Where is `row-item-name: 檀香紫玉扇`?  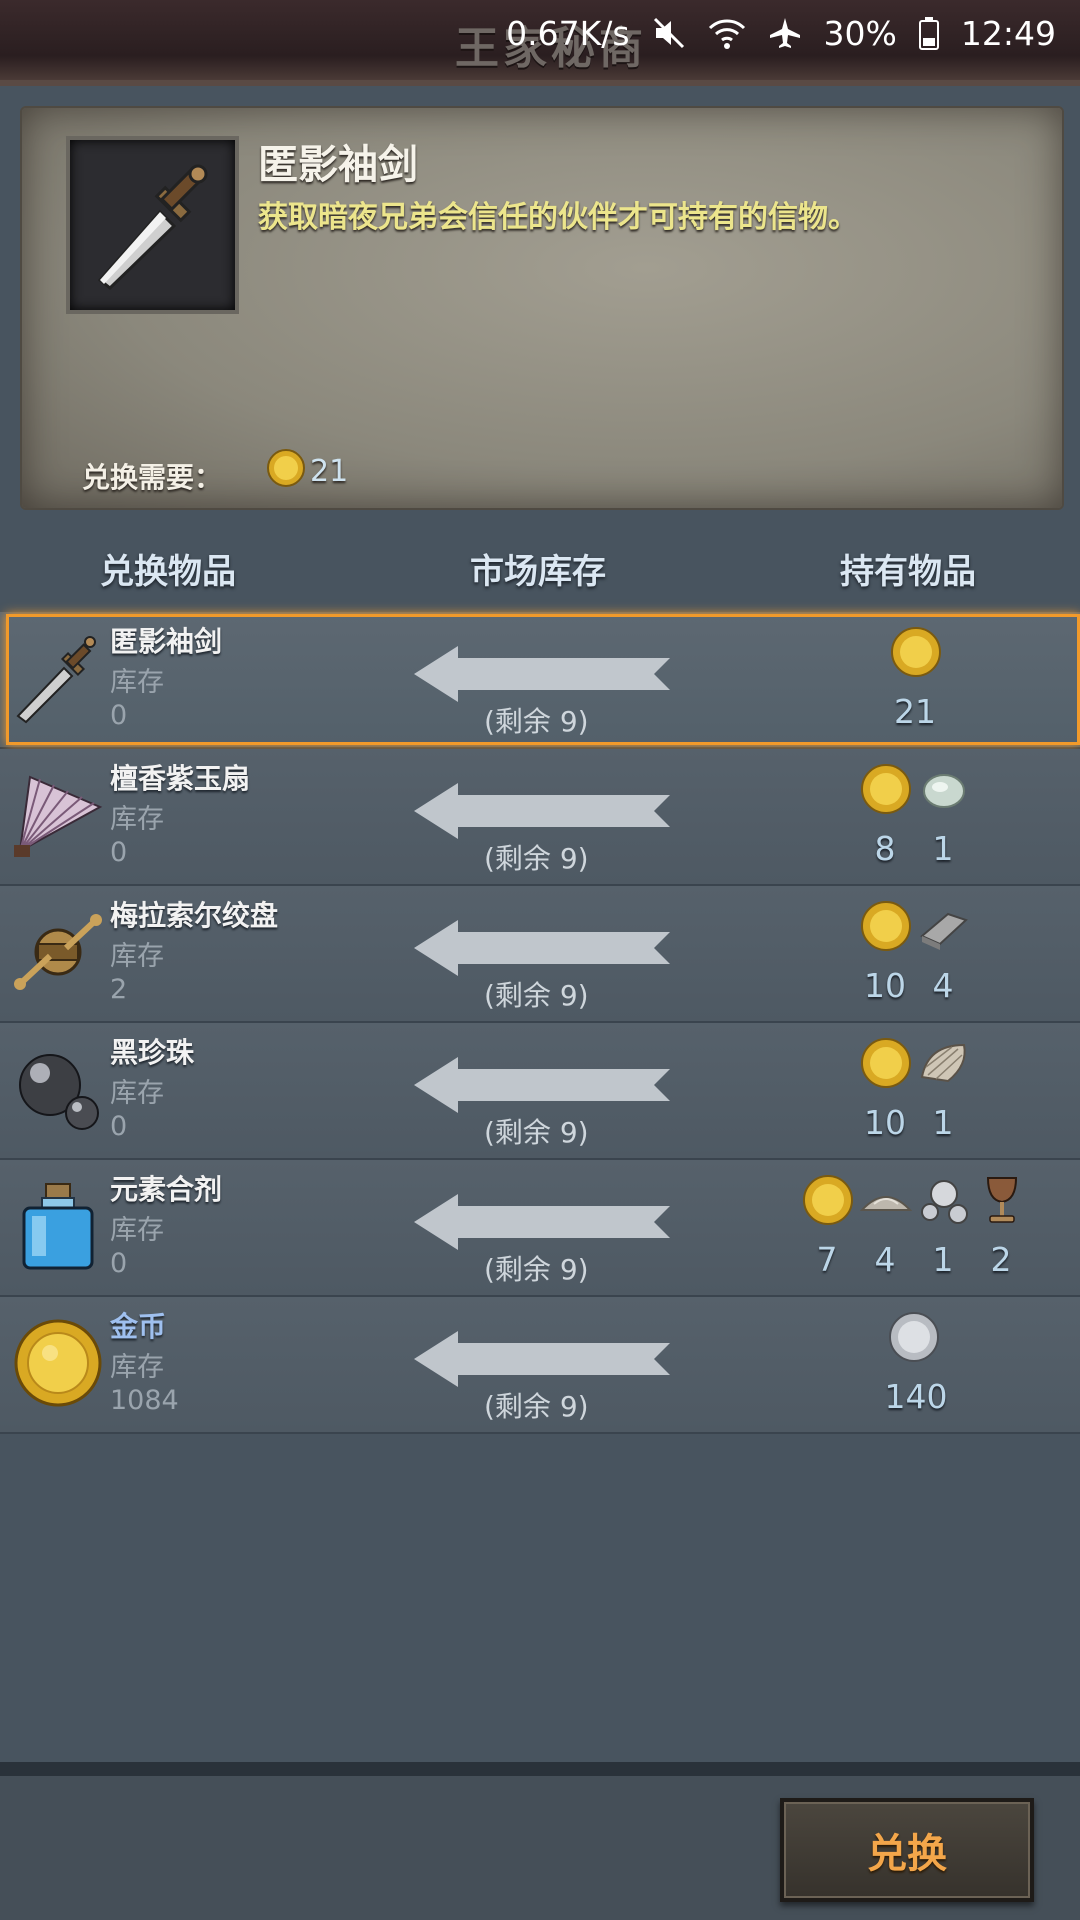
row-item-name: 檀香紫玉扇 is located at coordinates (180, 778).